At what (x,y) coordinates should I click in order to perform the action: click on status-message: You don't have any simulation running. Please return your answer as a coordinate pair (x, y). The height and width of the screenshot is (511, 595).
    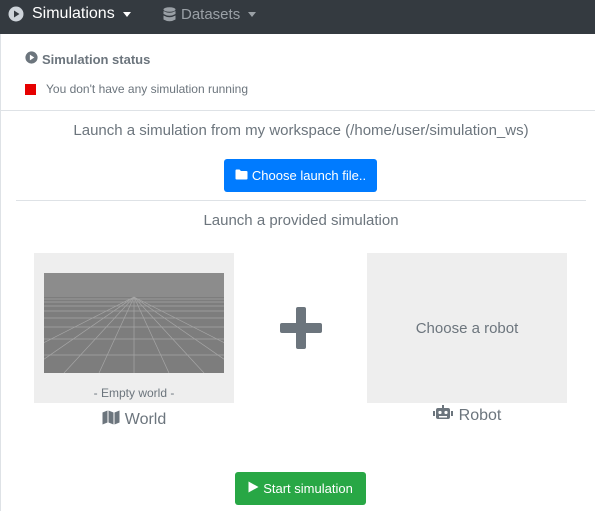
    Looking at the image, I should click on (147, 89).